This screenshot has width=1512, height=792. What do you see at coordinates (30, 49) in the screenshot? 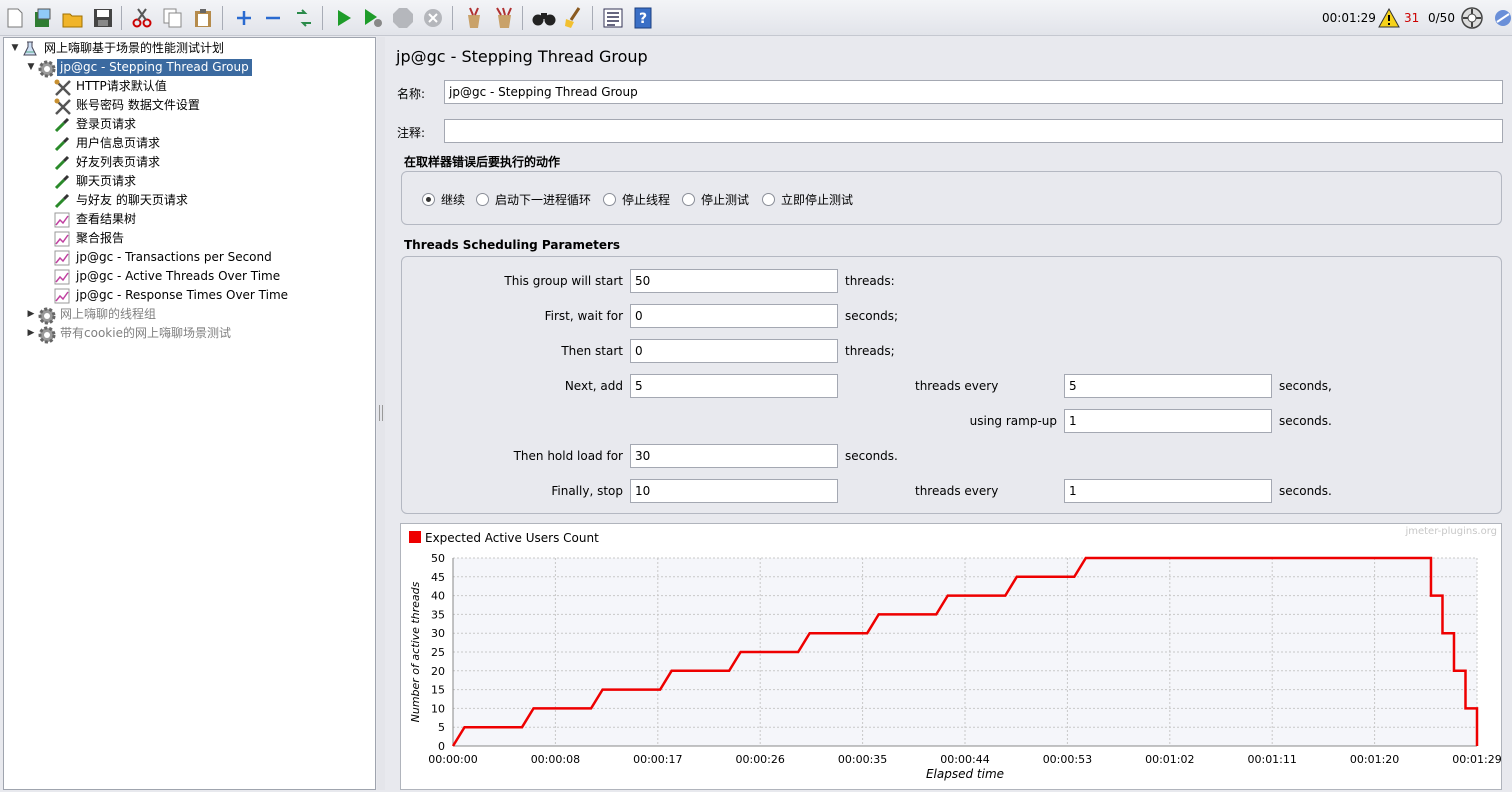
I see `test-plan-icon` at bounding box center [30, 49].